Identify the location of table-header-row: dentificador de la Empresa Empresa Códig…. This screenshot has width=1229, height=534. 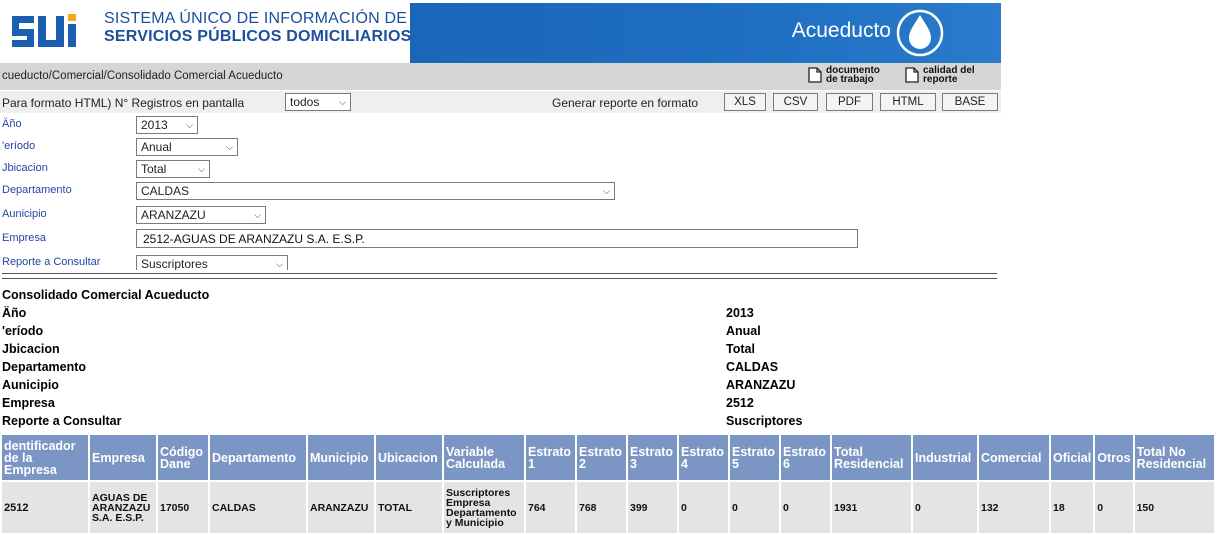
(608, 457).